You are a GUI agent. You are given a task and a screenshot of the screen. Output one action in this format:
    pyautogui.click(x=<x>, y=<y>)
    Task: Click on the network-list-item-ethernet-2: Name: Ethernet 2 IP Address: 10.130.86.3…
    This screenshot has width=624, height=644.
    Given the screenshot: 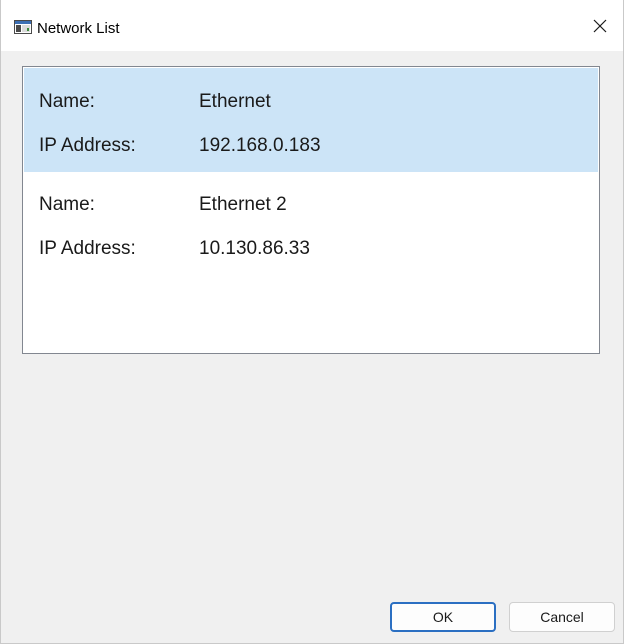 What is the action you would take?
    pyautogui.click(x=311, y=224)
    